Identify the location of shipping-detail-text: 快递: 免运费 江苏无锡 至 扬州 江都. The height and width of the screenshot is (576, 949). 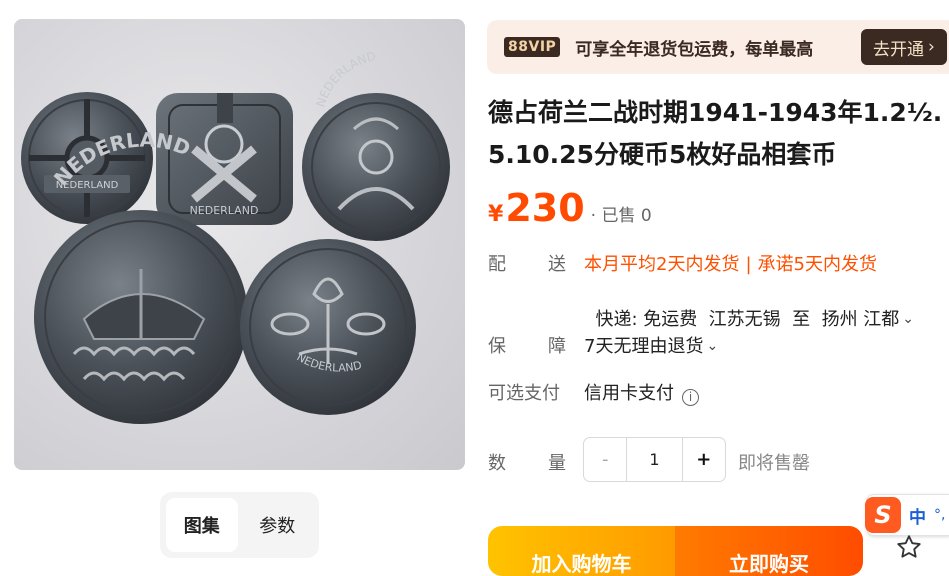
(747, 319).